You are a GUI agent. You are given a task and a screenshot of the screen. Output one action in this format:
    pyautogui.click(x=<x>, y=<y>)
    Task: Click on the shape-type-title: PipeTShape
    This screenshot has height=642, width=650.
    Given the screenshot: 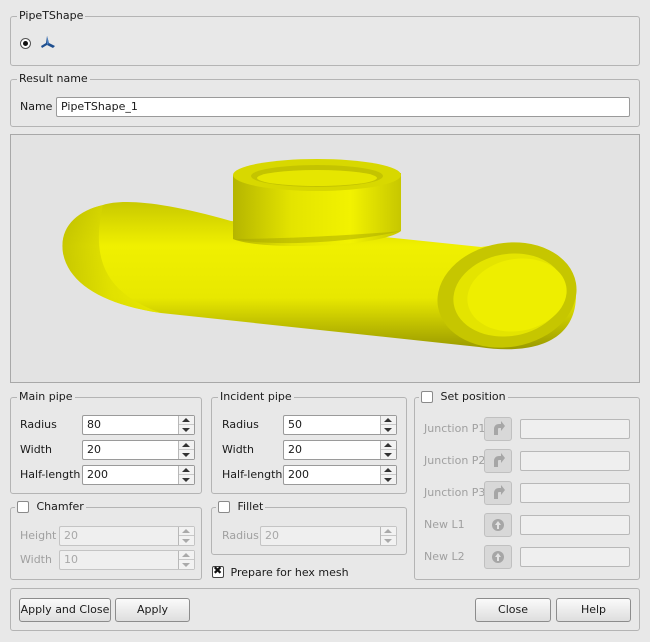 What is the action you would take?
    pyautogui.click(x=51, y=16)
    